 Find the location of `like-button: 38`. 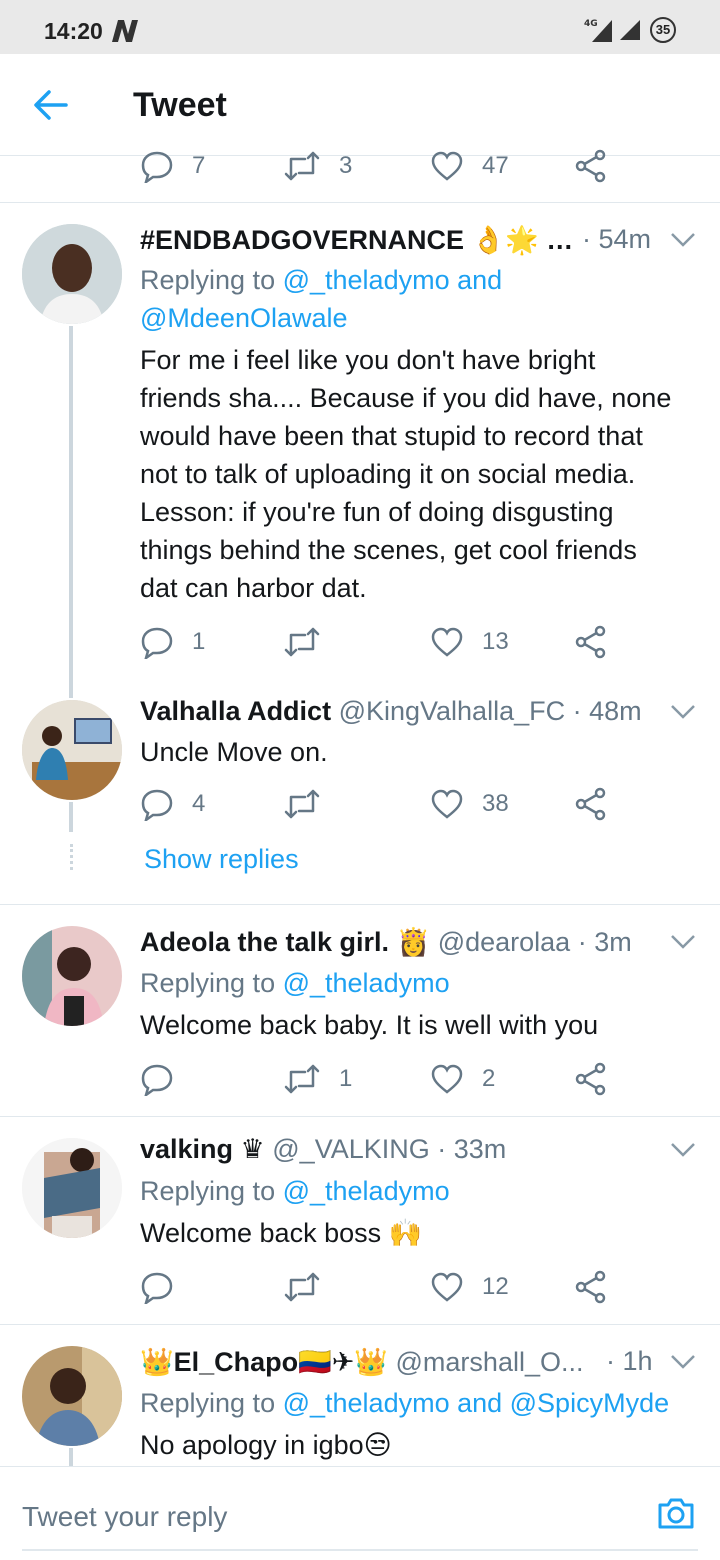

like-button: 38 is located at coordinates (469, 804).